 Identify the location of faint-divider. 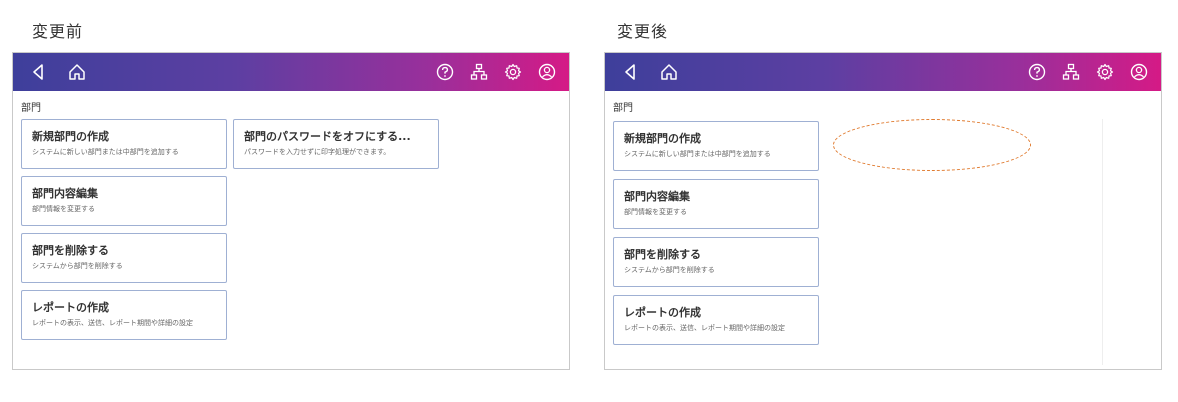
(1102, 242).